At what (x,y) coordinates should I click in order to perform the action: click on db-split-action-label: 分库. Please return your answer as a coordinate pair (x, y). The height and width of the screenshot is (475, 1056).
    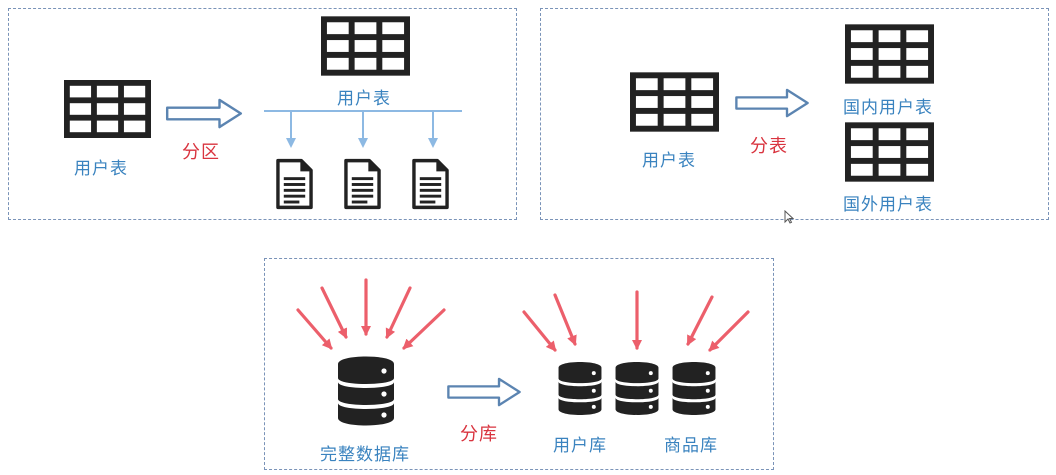
    Looking at the image, I should click on (479, 434).